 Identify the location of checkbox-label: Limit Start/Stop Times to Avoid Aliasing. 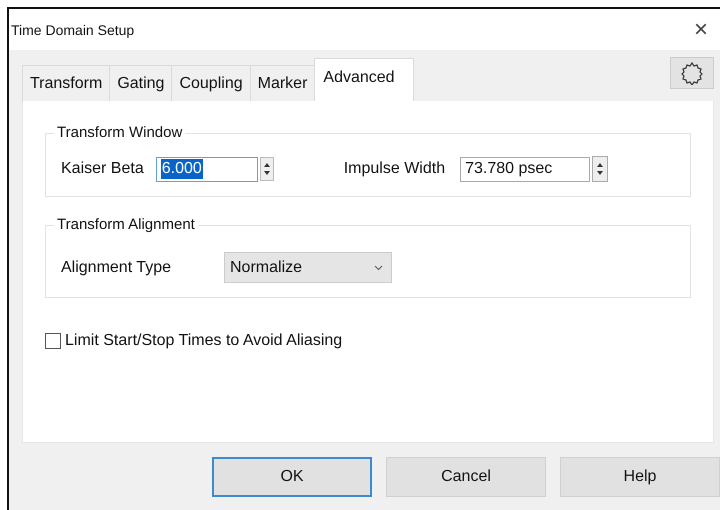
(203, 341).